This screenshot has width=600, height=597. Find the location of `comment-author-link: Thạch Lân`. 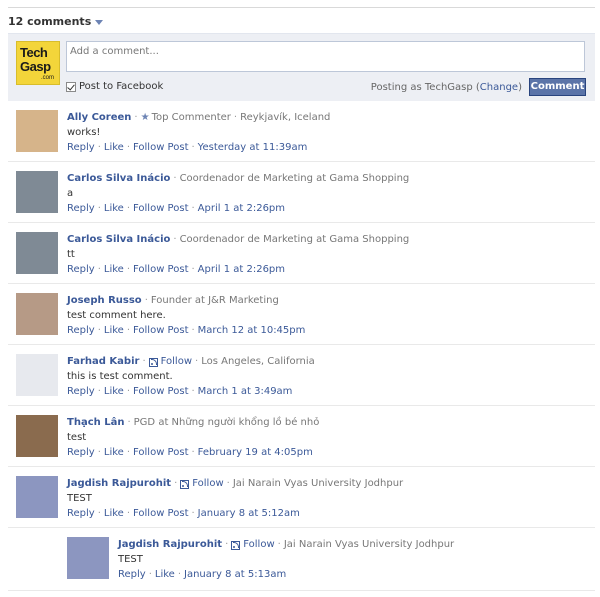

comment-author-link: Thạch Lân is located at coordinates (95, 423).